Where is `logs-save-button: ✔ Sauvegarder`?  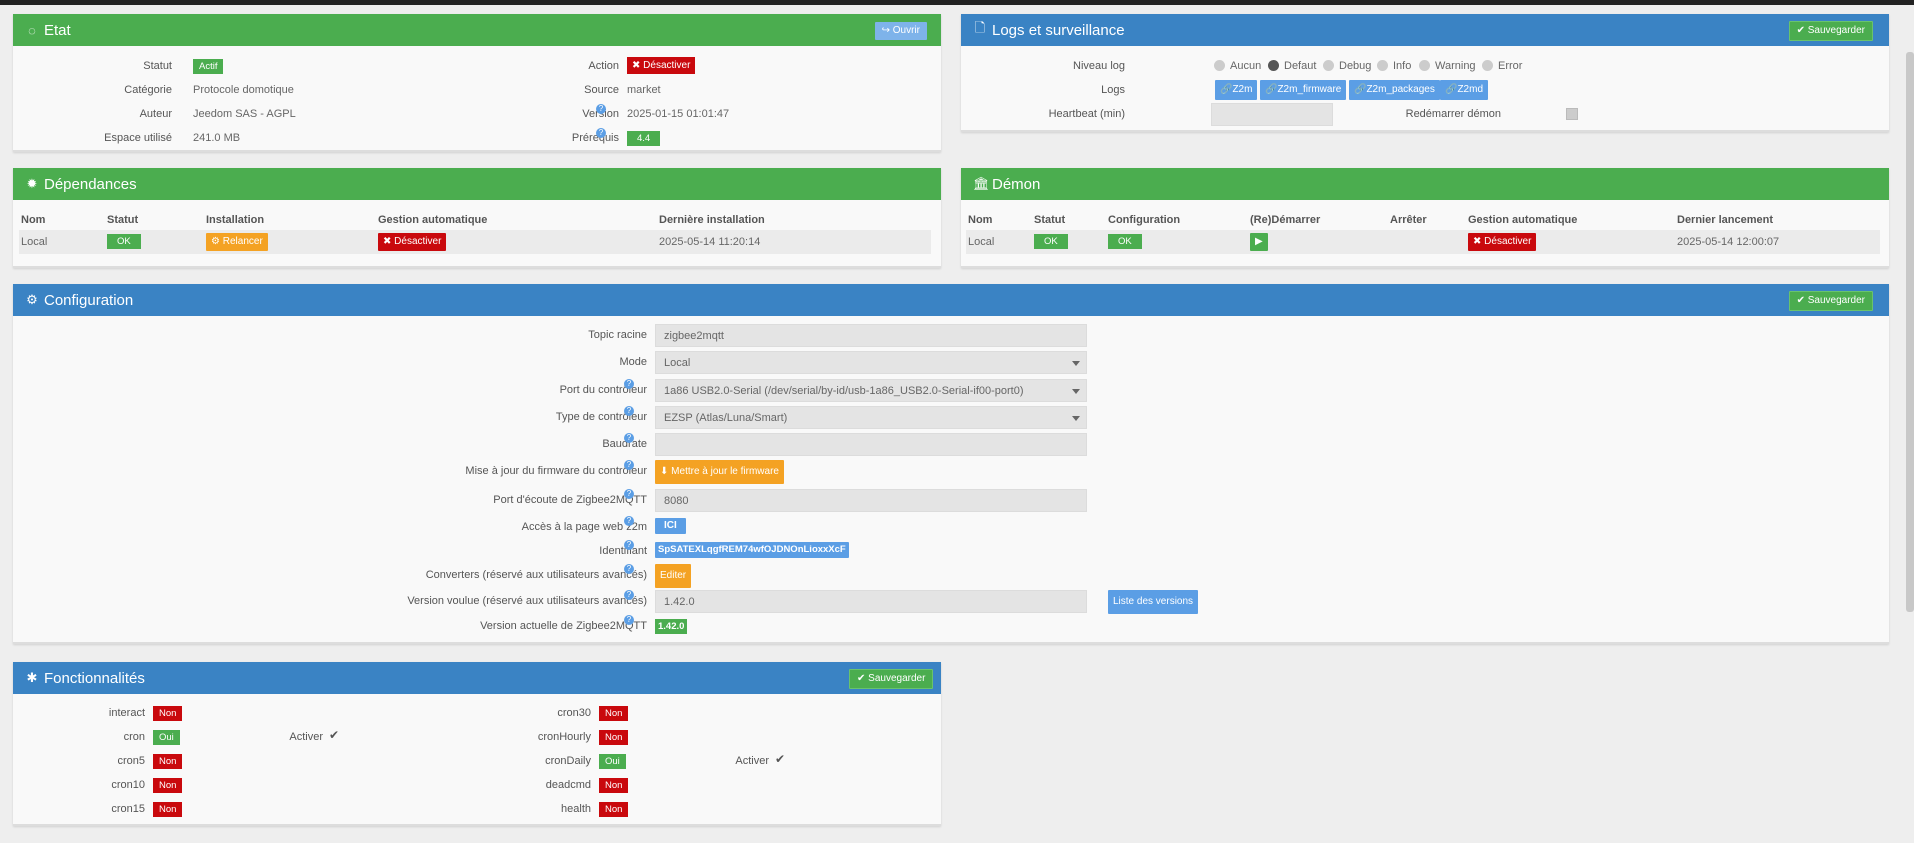 logs-save-button: ✔ Sauvegarder is located at coordinates (1830, 31).